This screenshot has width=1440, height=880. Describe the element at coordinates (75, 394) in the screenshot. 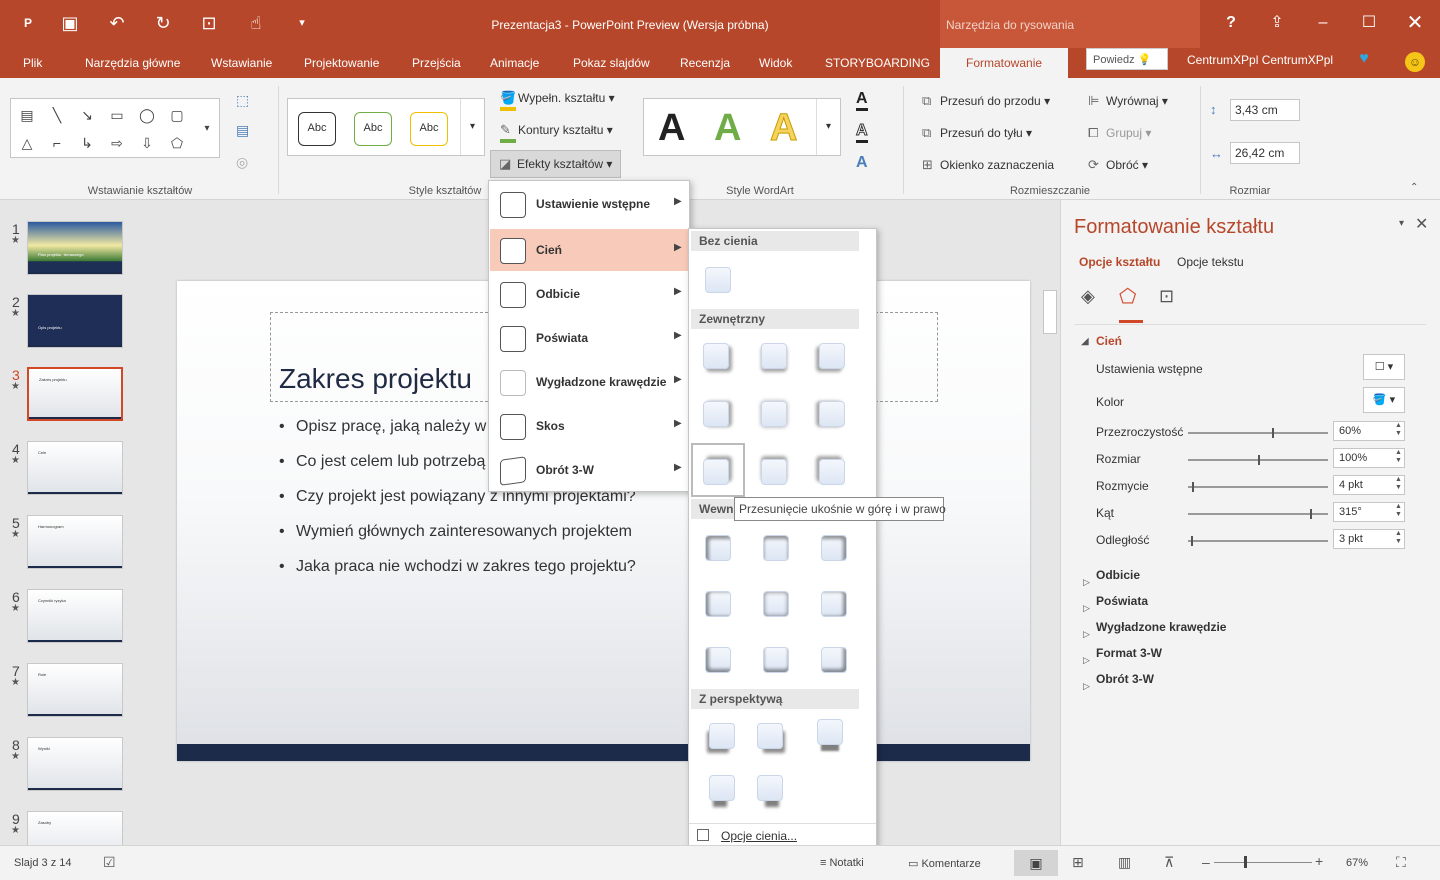

I see `slide-thumbnail: Zakres projektu` at that location.